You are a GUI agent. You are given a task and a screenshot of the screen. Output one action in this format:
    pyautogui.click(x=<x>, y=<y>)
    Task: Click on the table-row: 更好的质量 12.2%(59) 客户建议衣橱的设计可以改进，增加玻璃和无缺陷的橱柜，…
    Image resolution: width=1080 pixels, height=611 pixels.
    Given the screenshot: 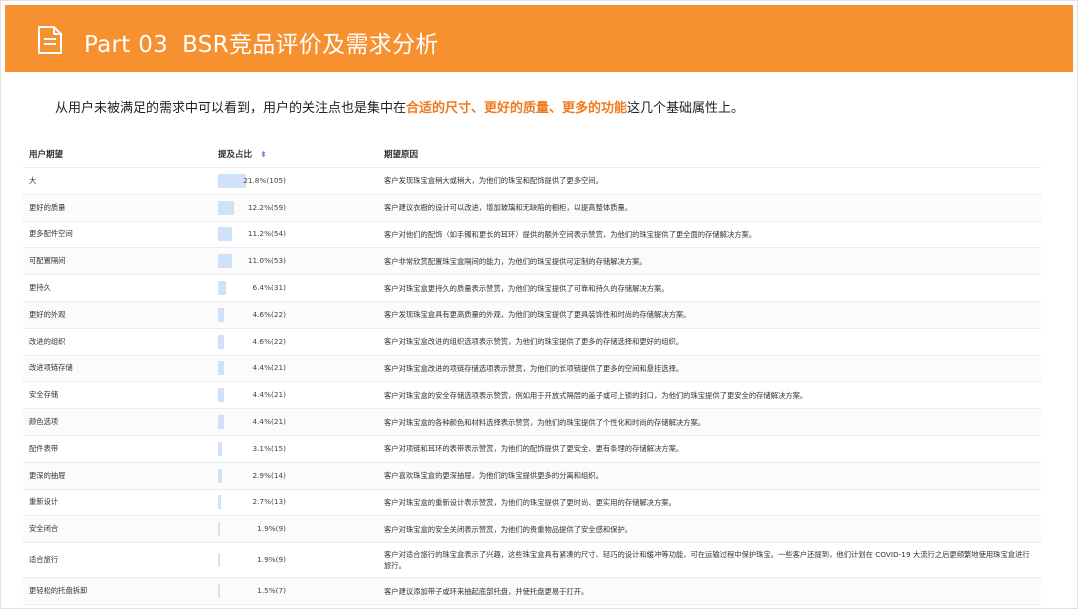 What is the action you would take?
    pyautogui.click(x=532, y=208)
    